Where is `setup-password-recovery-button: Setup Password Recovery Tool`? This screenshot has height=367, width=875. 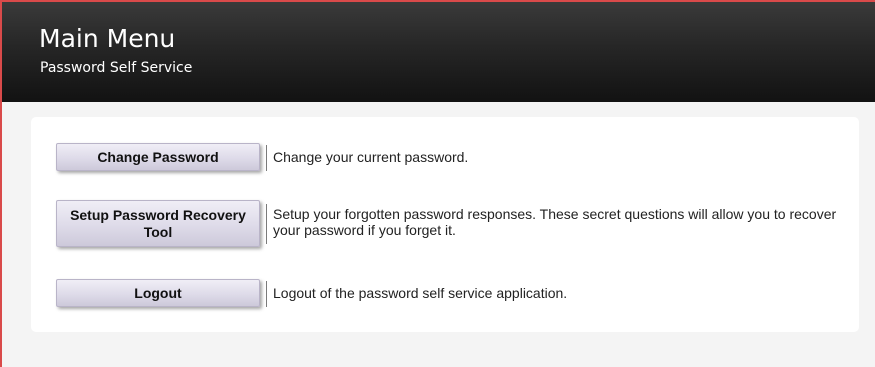 setup-password-recovery-button: Setup Password Recovery Tool is located at coordinates (158, 223).